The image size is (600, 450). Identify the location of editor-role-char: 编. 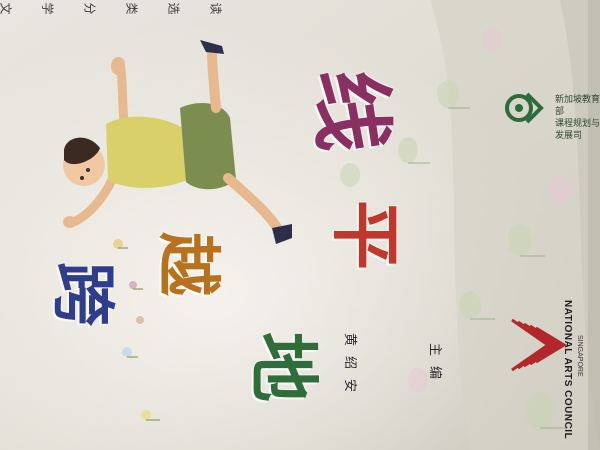
(435, 372).